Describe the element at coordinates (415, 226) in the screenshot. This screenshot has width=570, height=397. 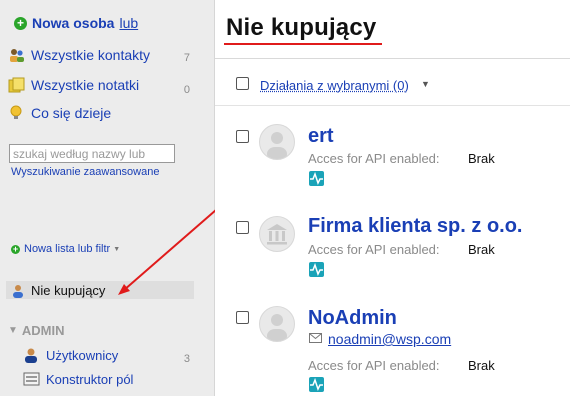
I see `contact-name: Firma klienta sp. z o.o.` at that location.